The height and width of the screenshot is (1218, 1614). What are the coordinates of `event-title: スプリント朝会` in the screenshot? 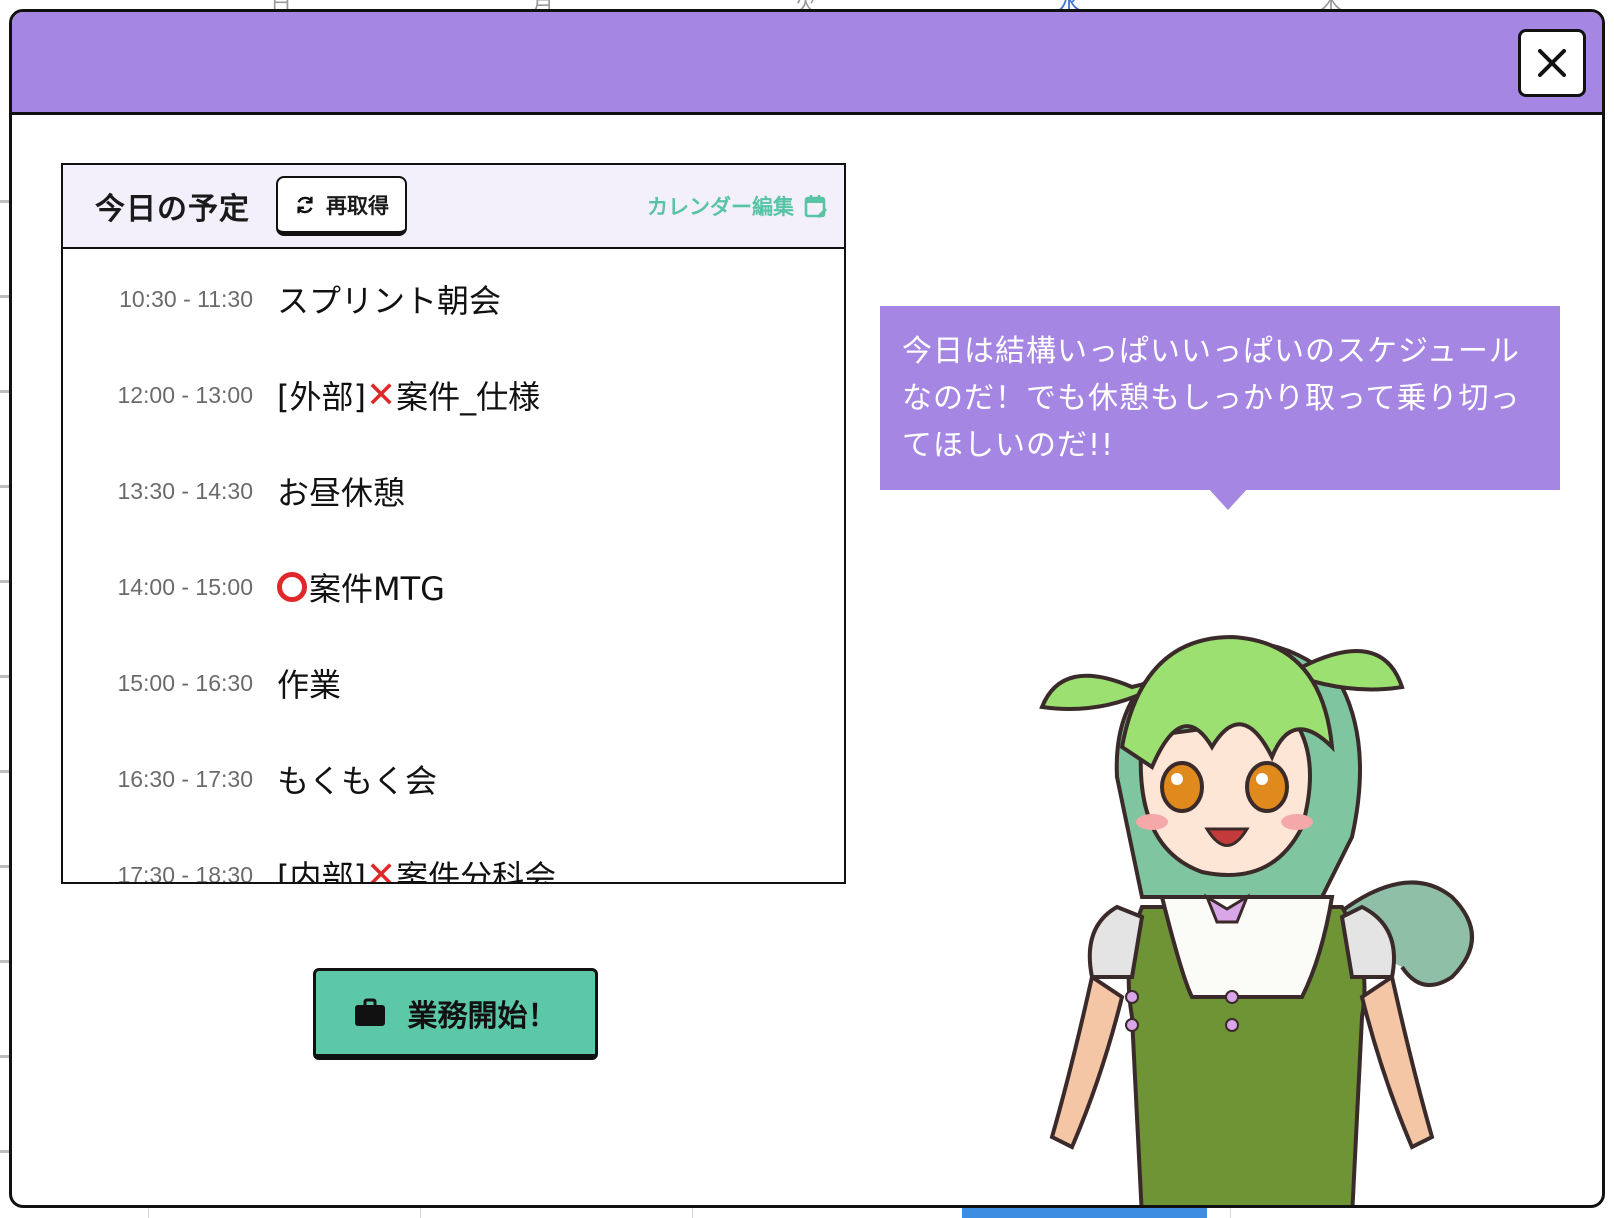 It's located at (389, 299).